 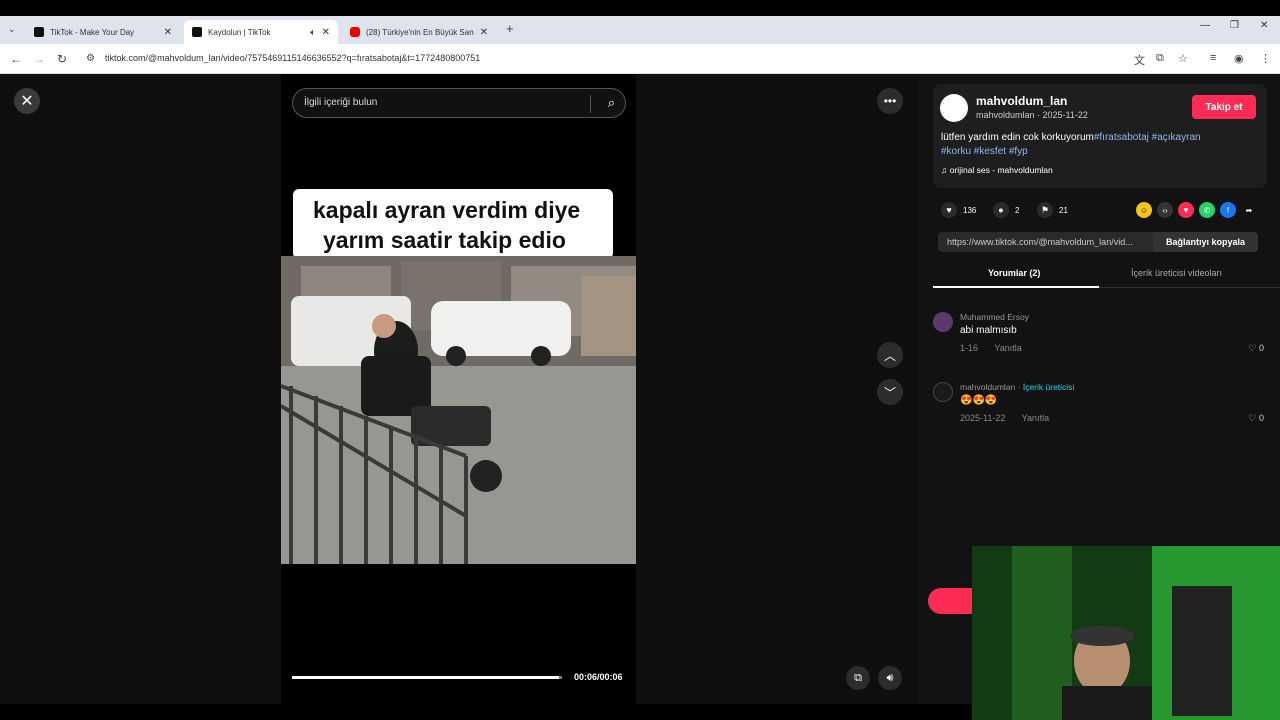 What do you see at coordinates (1160, 58) in the screenshot?
I see `install-icon: ⧉` at bounding box center [1160, 58].